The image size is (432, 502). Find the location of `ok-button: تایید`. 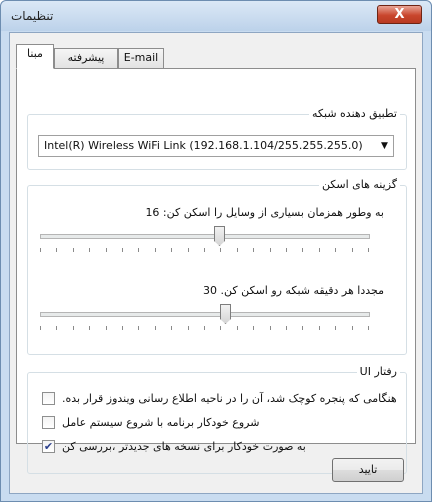

ok-button: تایید is located at coordinates (368, 470).